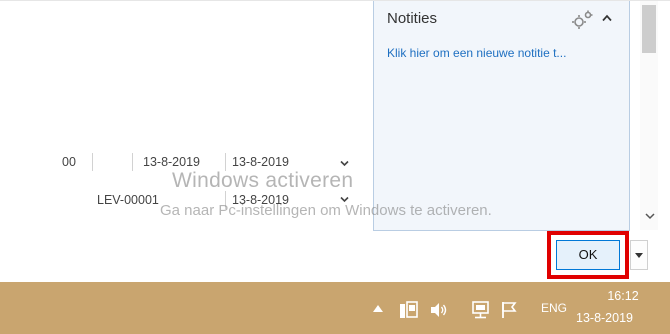  What do you see at coordinates (607, 18) in the screenshot?
I see `chevron-up-icon` at bounding box center [607, 18].